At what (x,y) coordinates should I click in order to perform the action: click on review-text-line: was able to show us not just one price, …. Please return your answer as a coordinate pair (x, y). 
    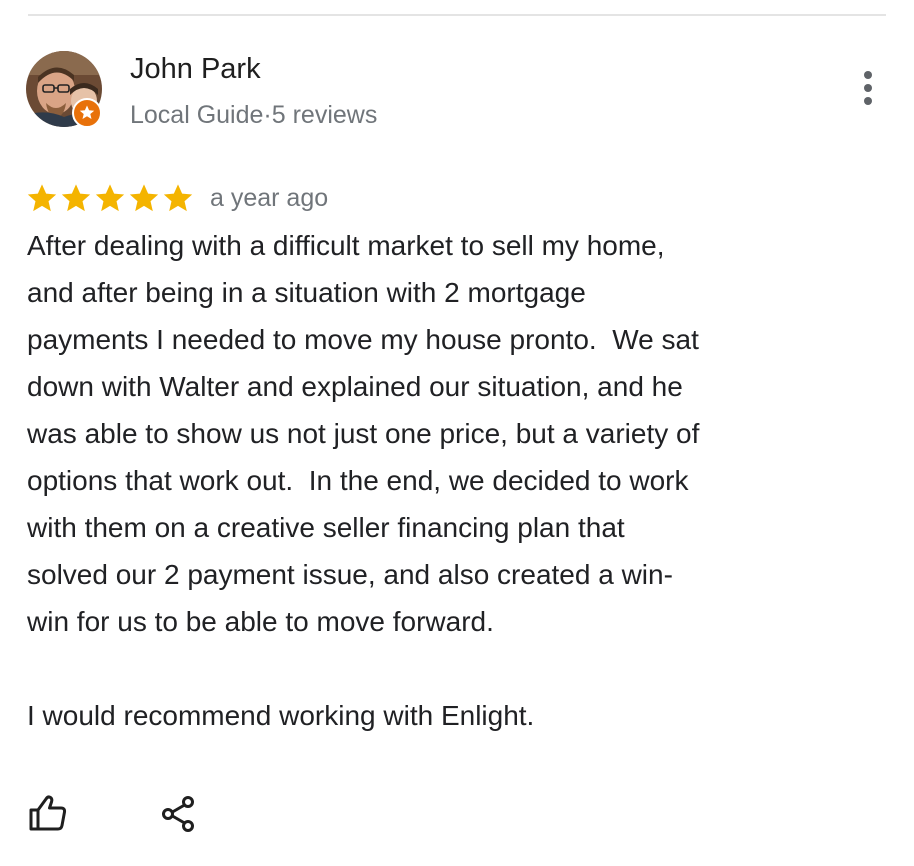
    Looking at the image, I should click on (363, 433).